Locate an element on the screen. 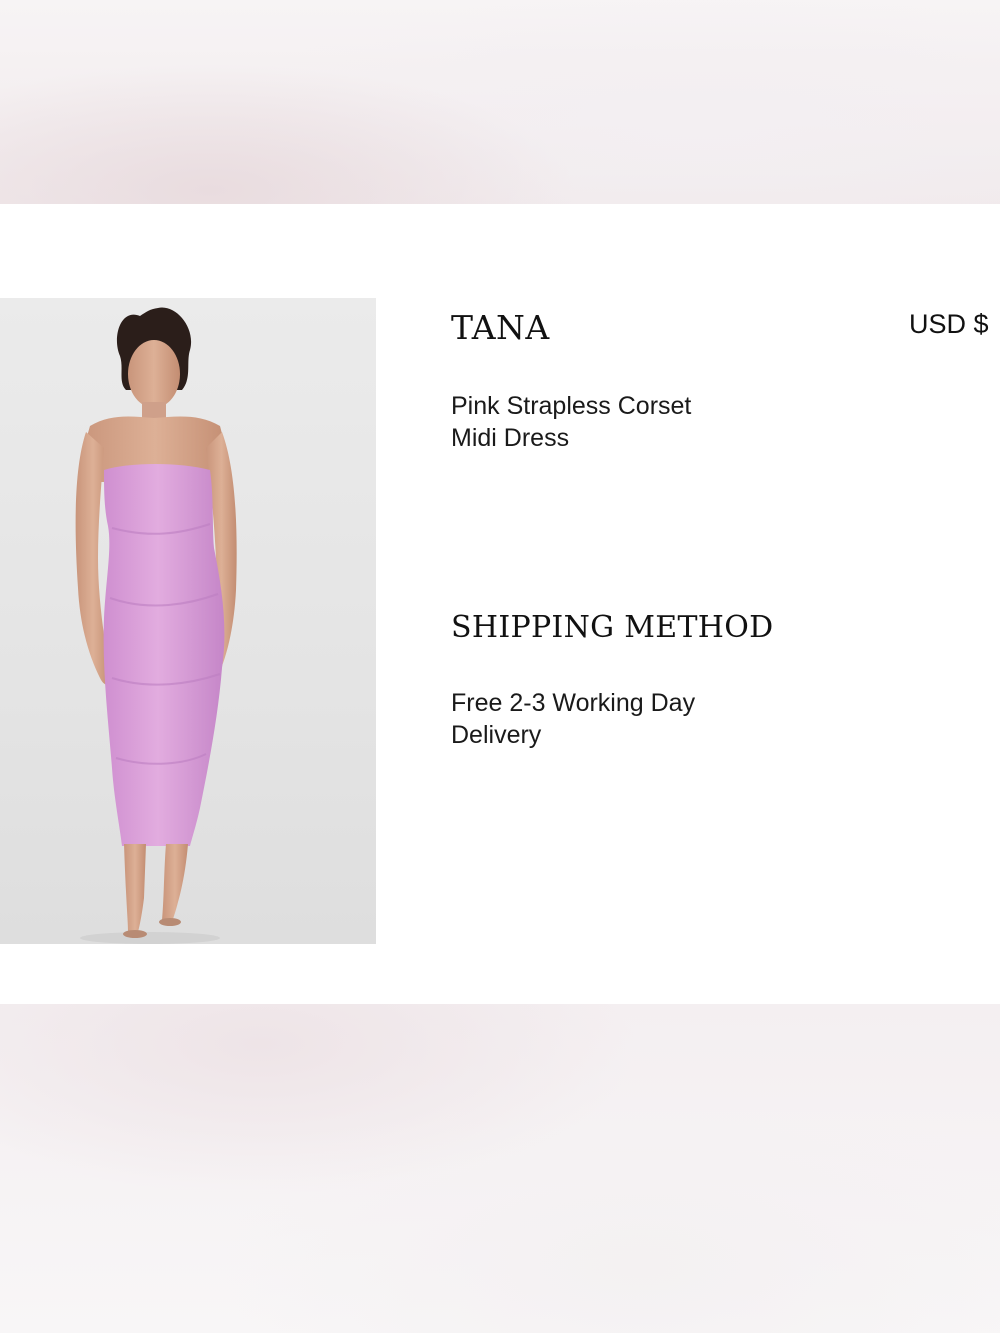  shipping-line-2: Delivery is located at coordinates (496, 735).